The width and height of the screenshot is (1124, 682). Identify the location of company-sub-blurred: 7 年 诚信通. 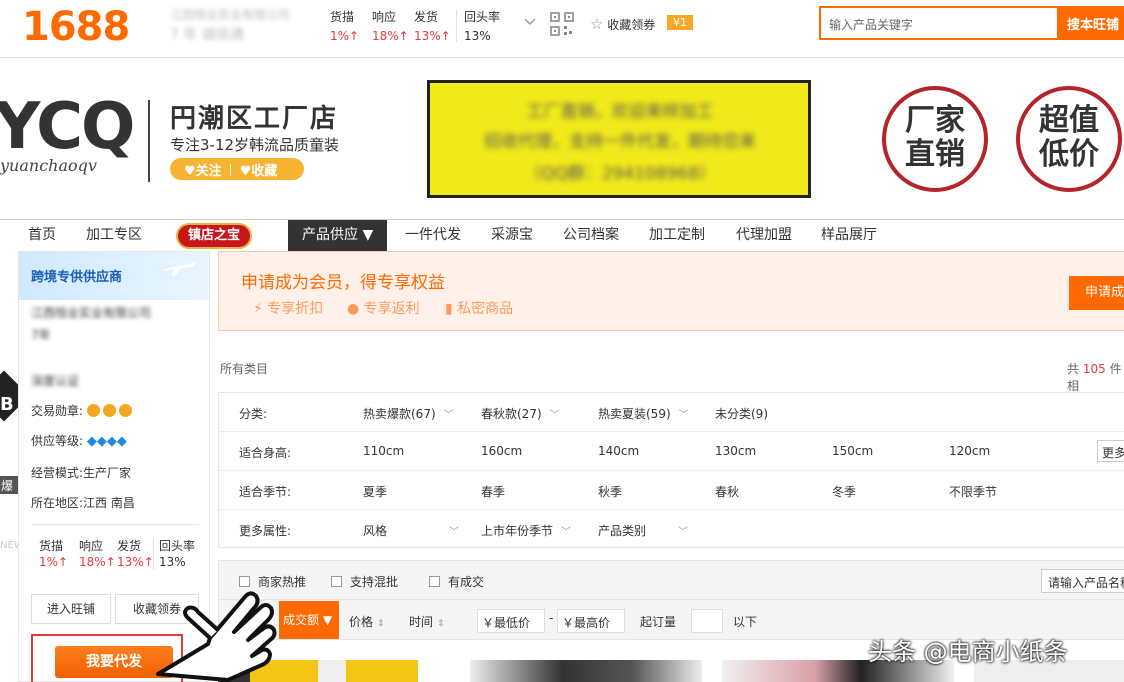
(207, 35).